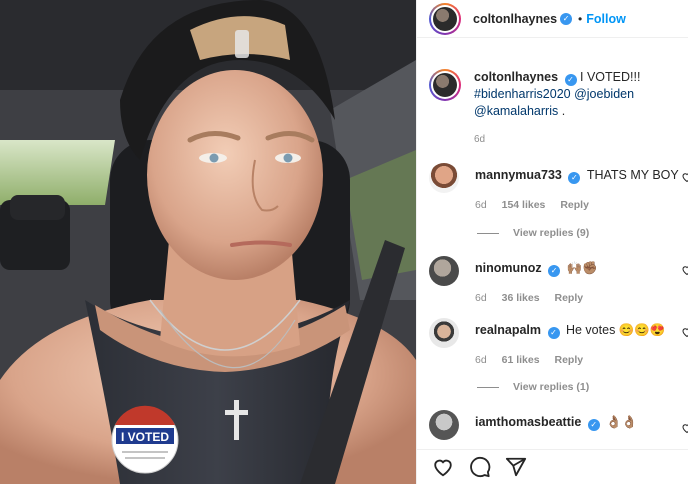 The height and width of the screenshot is (484, 688). Describe the element at coordinates (445, 85) in the screenshot. I see `caption-avatar` at that location.